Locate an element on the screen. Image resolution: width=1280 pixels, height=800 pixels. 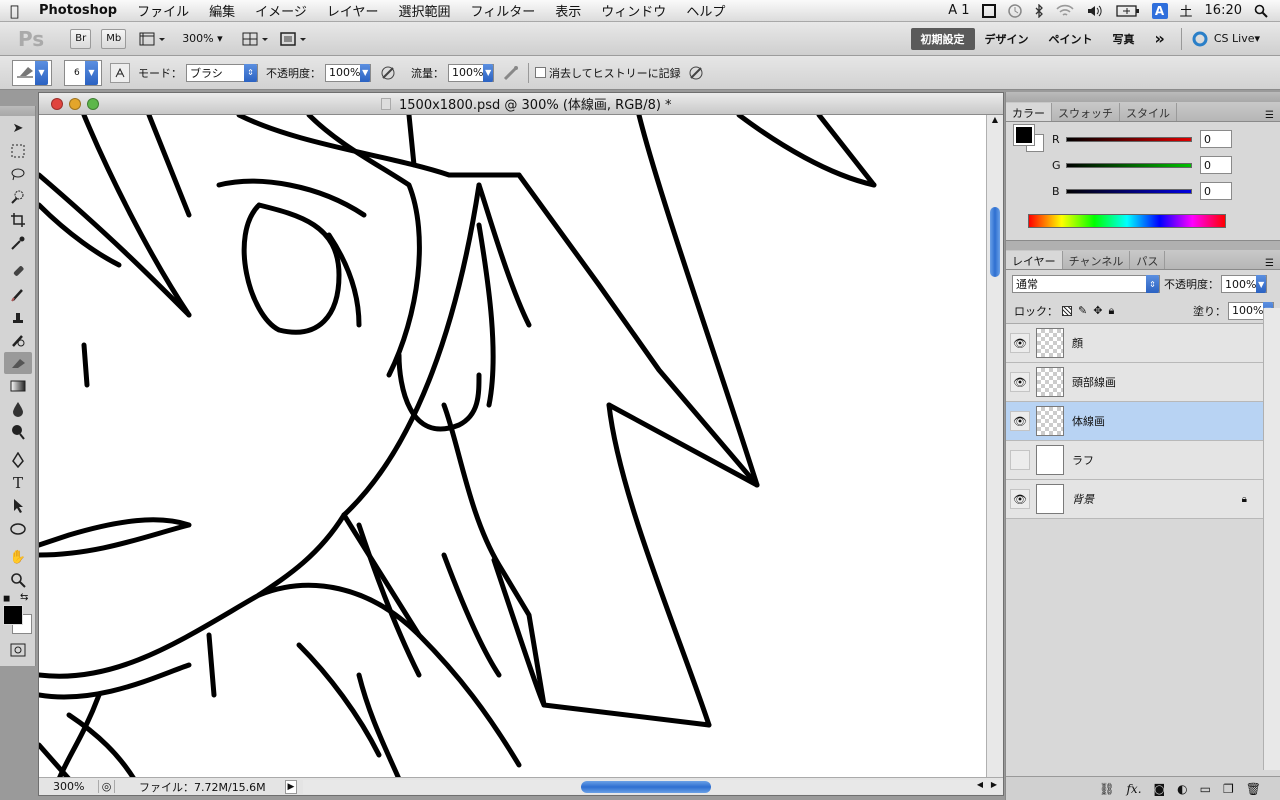
menu-filter: フィルター is located at coordinates (503, 10).